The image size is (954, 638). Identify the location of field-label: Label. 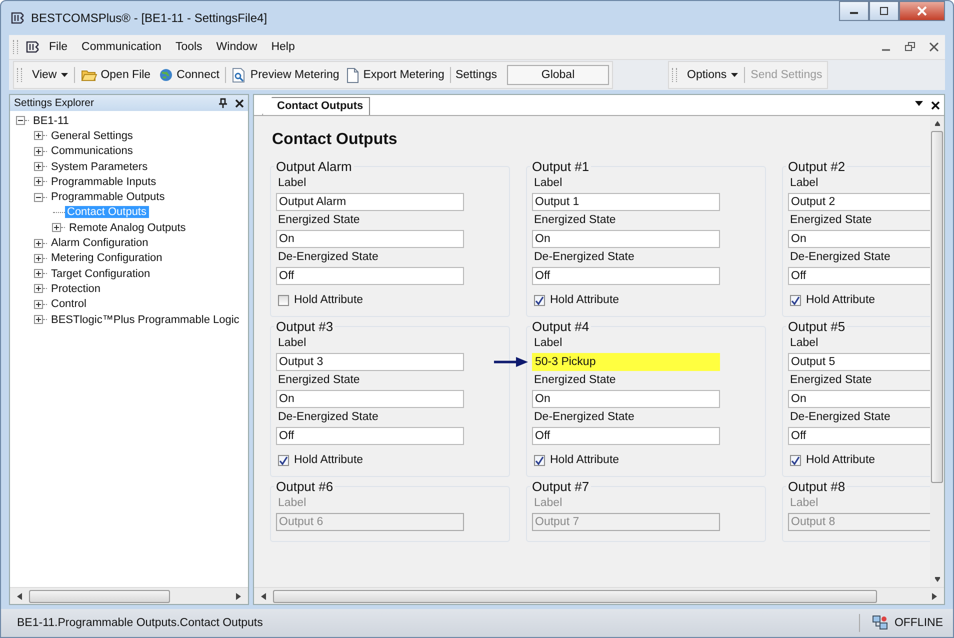
(549, 503).